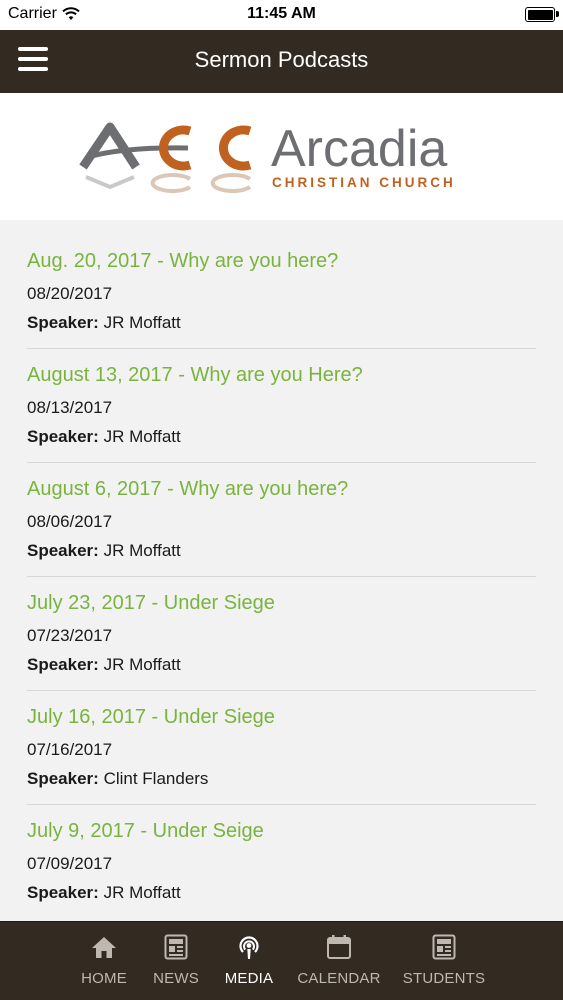 The height and width of the screenshot is (1000, 563). What do you see at coordinates (176, 947) in the screenshot?
I see `news-icon` at bounding box center [176, 947].